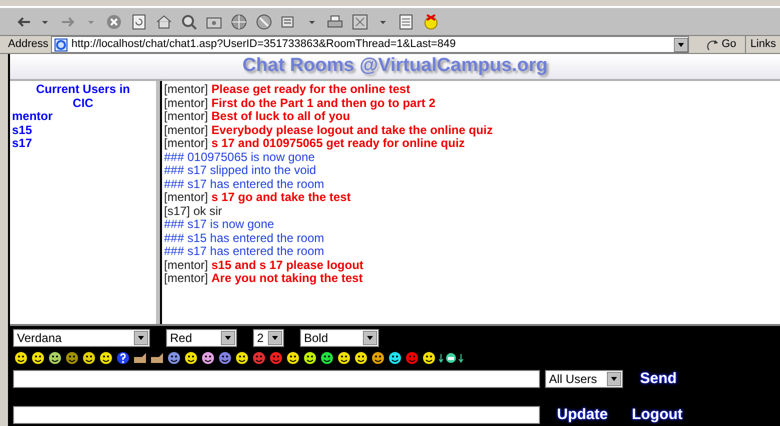 This screenshot has width=780, height=426. What do you see at coordinates (114, 22) in the screenshot?
I see `stop-icon` at bounding box center [114, 22].